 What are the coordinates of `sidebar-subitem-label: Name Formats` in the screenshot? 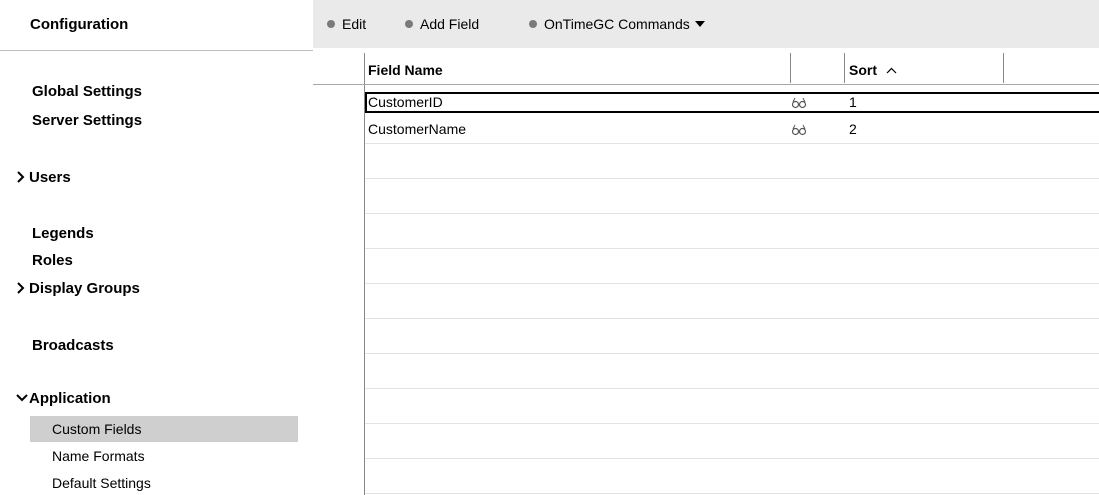 It's located at (98, 456).